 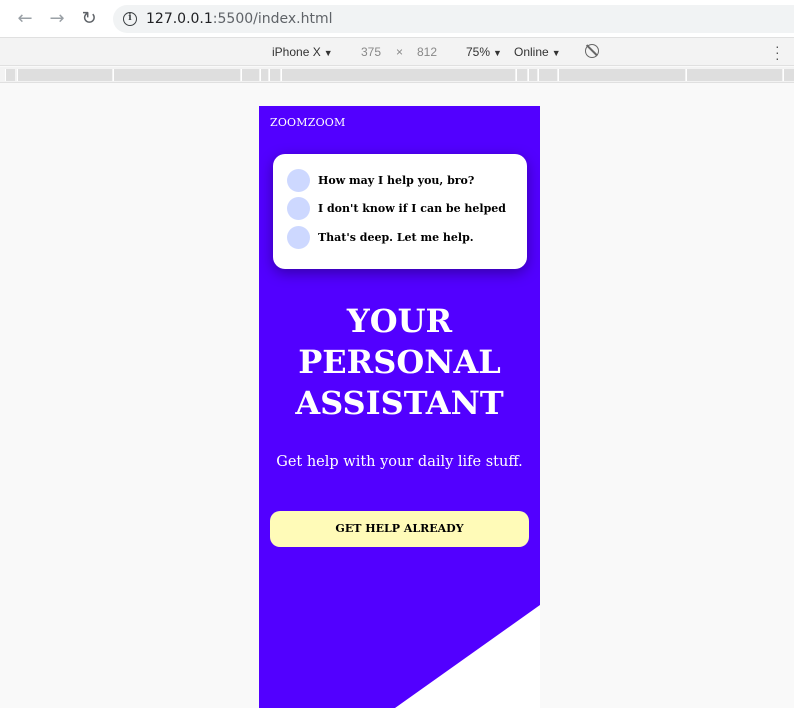 I want to click on height-input: 812, so click(x=427, y=52).